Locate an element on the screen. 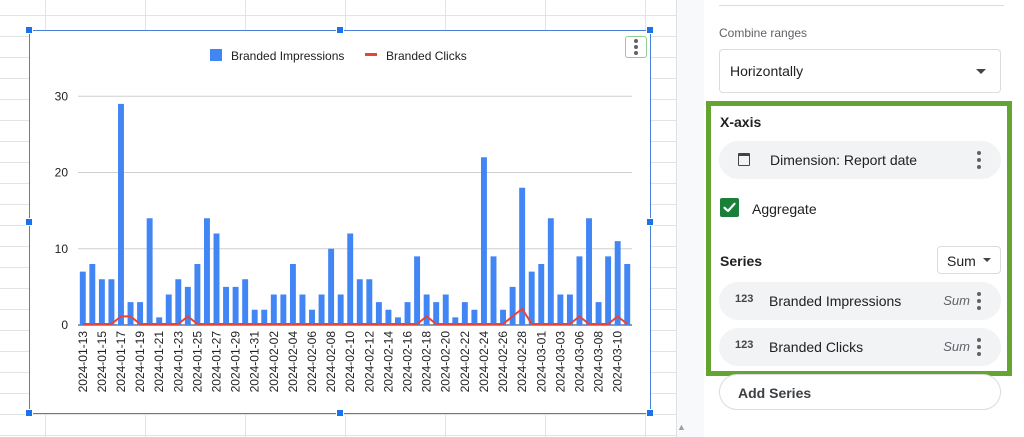  divider is located at coordinates (861, 5).